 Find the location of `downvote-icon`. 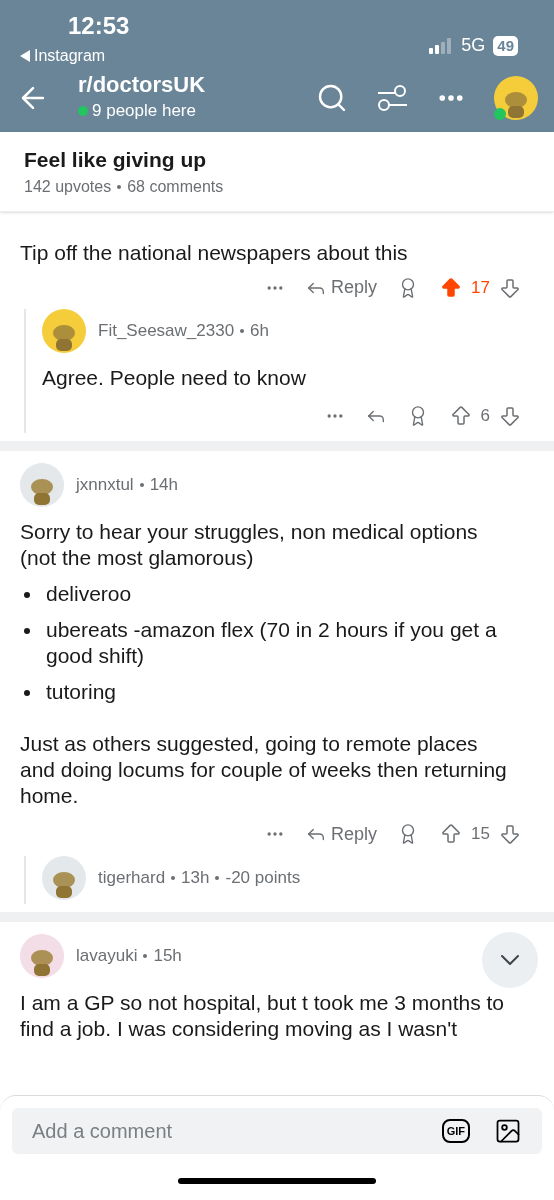

downvote-icon is located at coordinates (510, 834).